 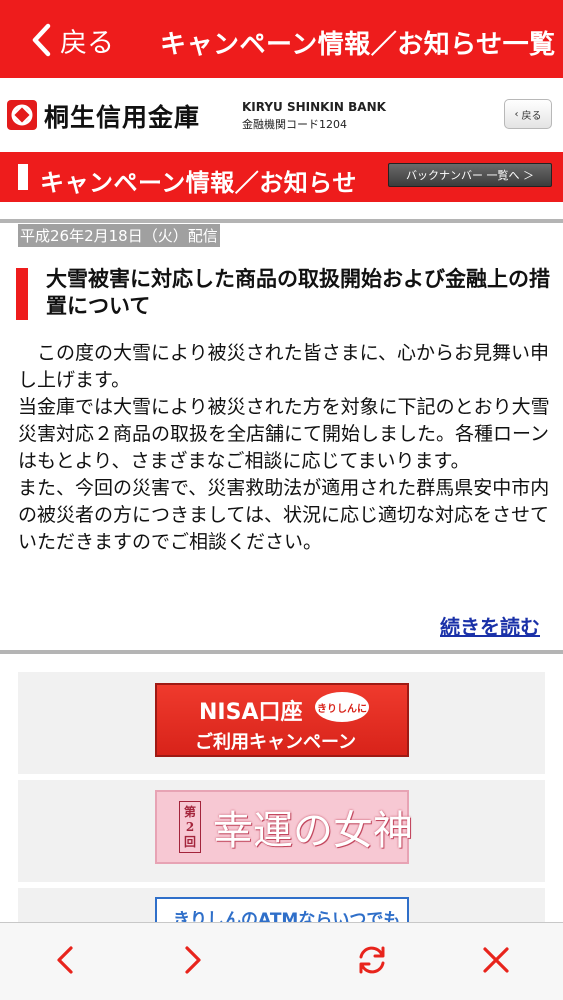 I want to click on article-paragraph: この度の大雪により被災された皆さまに、心からお見舞い申し上げます。, so click(x=284, y=366).